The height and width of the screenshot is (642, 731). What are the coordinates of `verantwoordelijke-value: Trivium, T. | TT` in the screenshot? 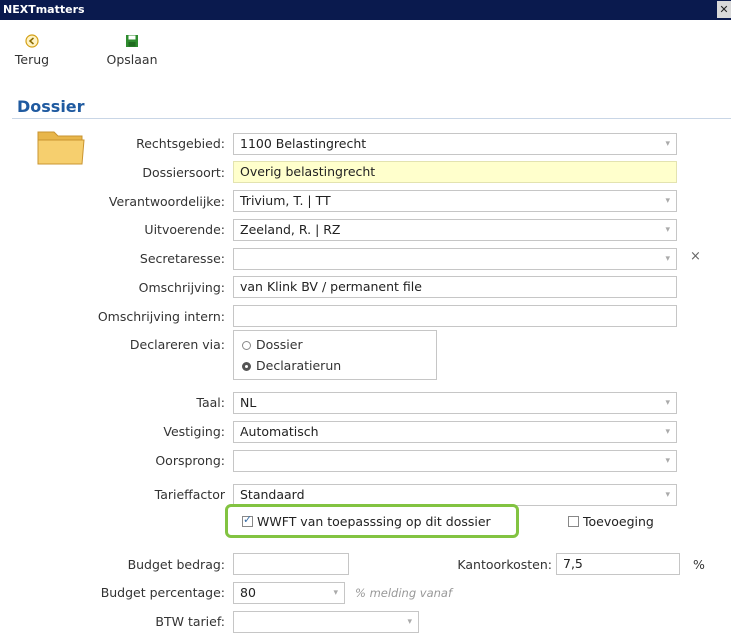 It's located at (285, 200).